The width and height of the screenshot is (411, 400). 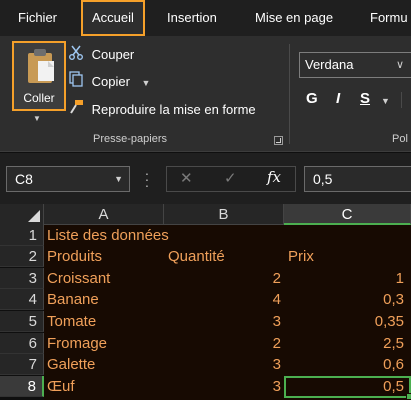 I want to click on cell-a5: Tomate, so click(x=71, y=321).